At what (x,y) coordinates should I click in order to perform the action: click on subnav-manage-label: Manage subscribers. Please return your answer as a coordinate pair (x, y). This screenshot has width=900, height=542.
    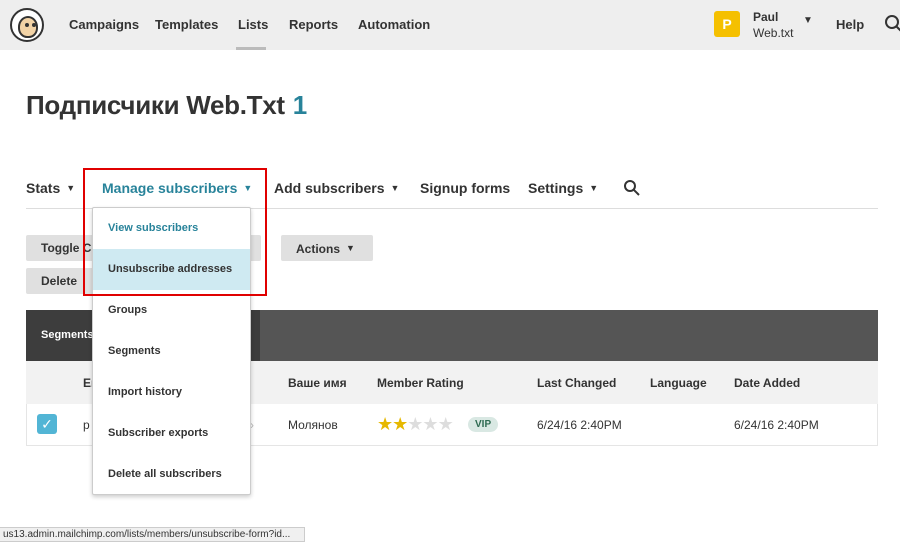
    Looking at the image, I should click on (170, 188).